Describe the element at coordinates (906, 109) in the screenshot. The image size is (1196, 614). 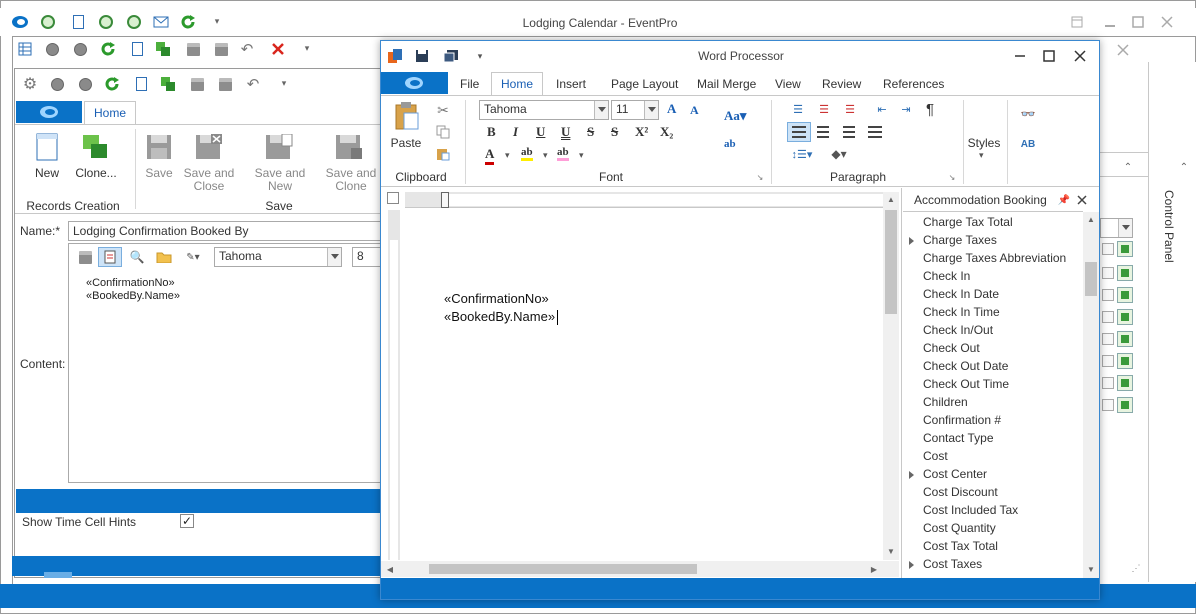
I see `increase-indent-icon: ⇥` at that location.